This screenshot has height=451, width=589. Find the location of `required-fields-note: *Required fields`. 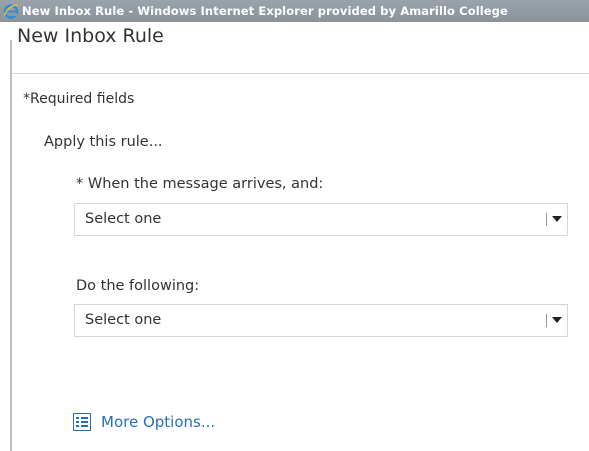

required-fields-note: *Required fields is located at coordinates (79, 99).